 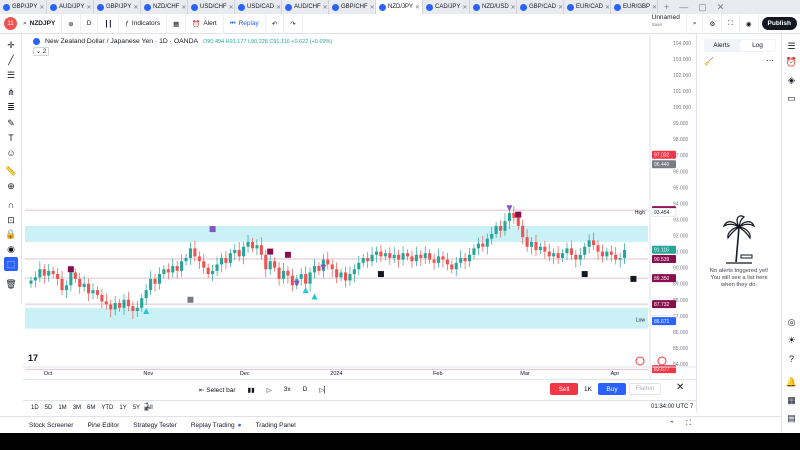 What do you see at coordinates (791, 46) in the screenshot?
I see `watchlist-icon: ☰` at bounding box center [791, 46].